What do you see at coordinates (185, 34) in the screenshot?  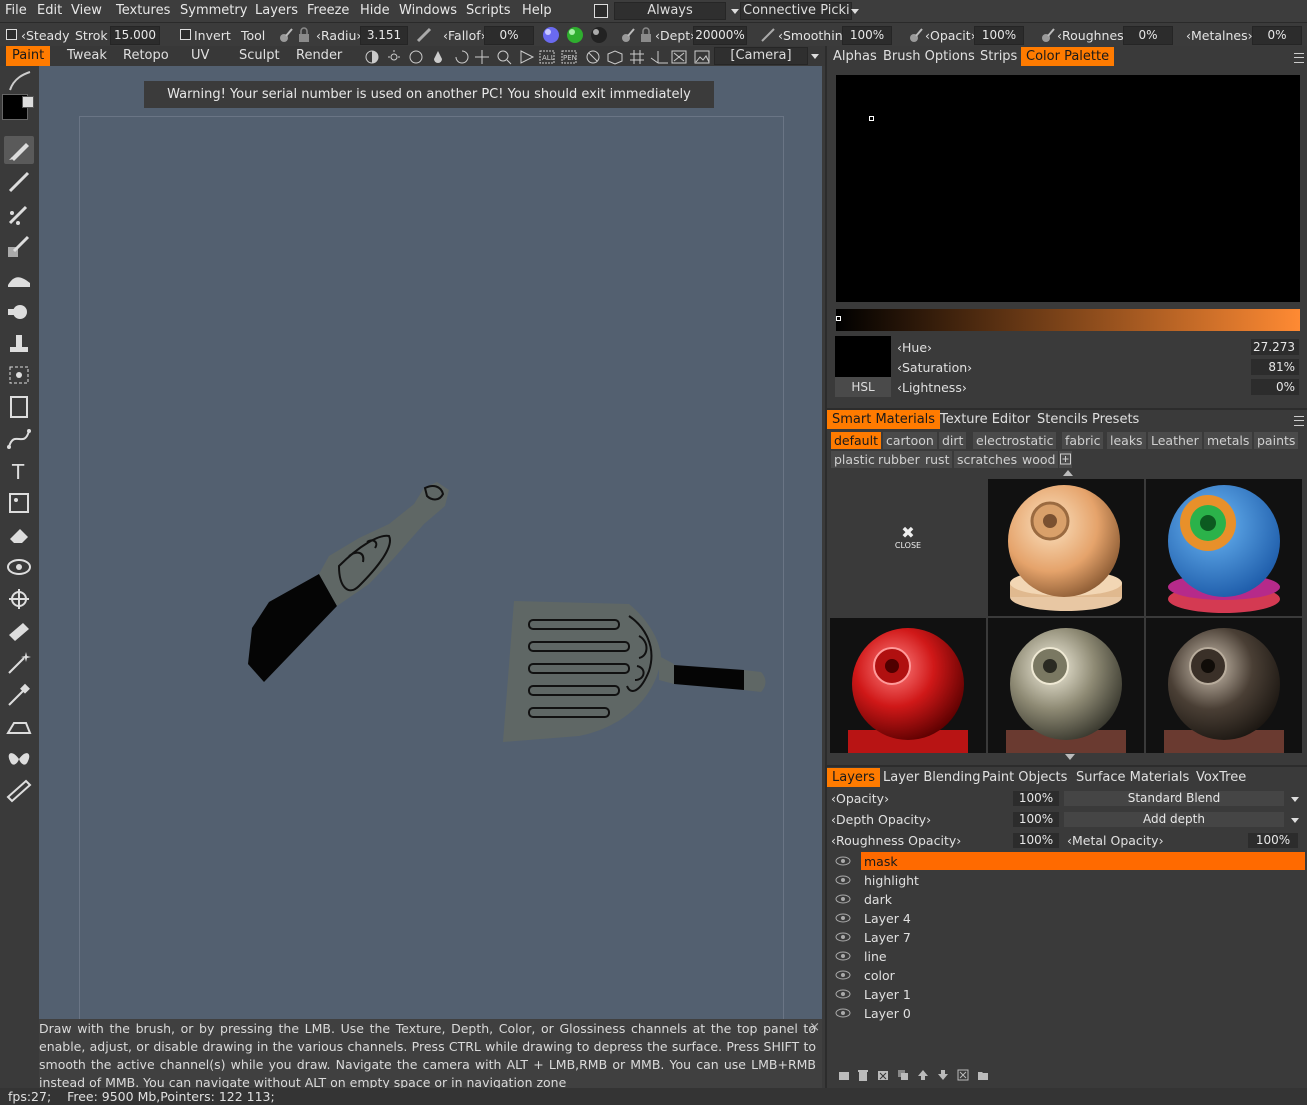 I see `invert-tool-checkbox` at bounding box center [185, 34].